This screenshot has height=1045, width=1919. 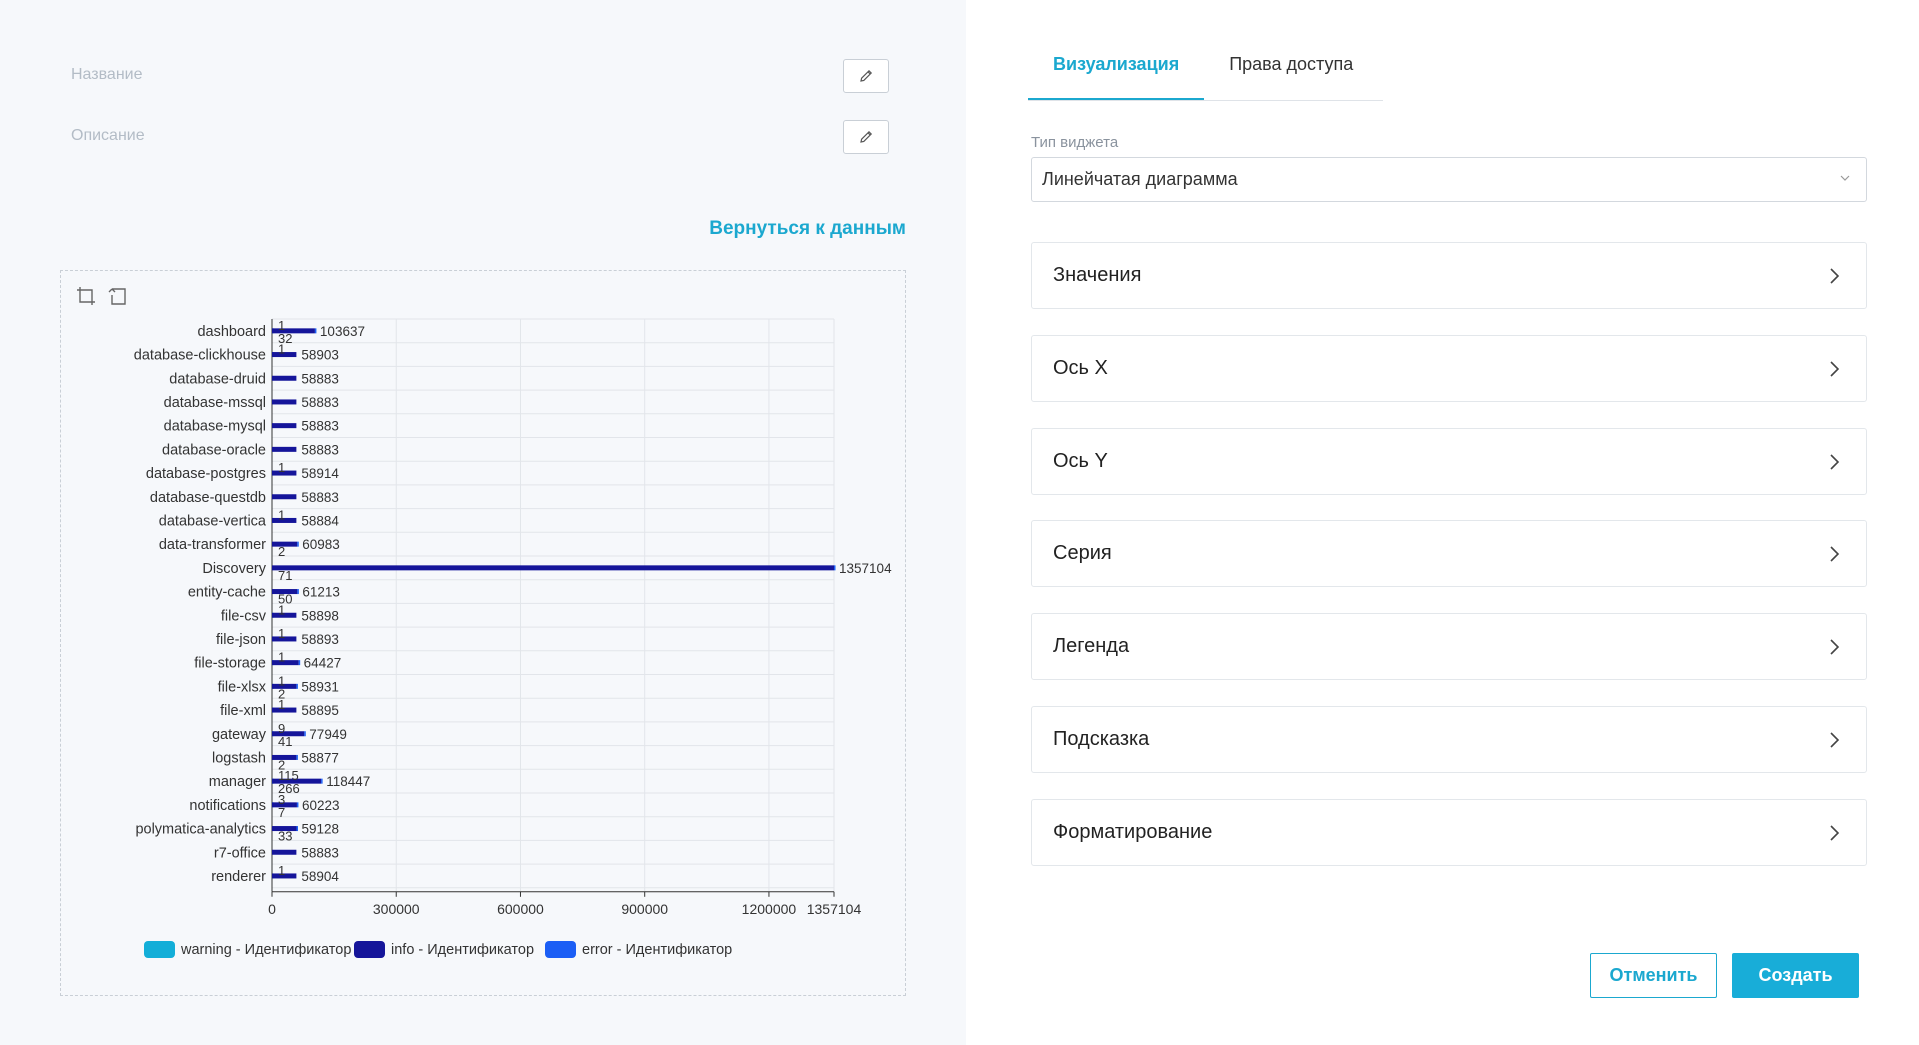 What do you see at coordinates (1075, 142) in the screenshot?
I see `widget-type-label: Тип виджета` at bounding box center [1075, 142].